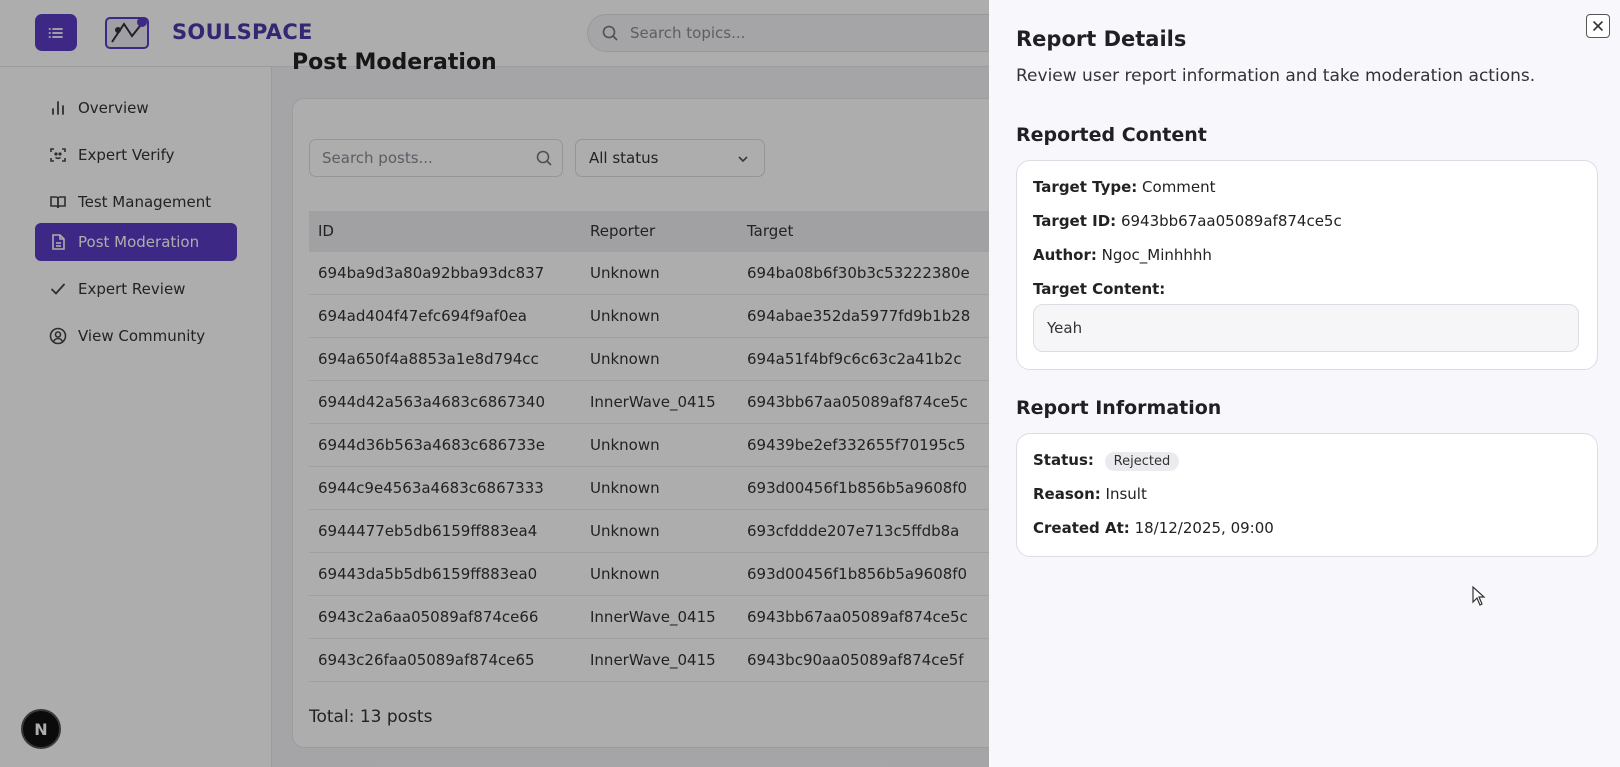 Image resolution: width=1620 pixels, height=767 pixels. I want to click on author-row: Author: Ngoc_Minhhhh, so click(1122, 255).